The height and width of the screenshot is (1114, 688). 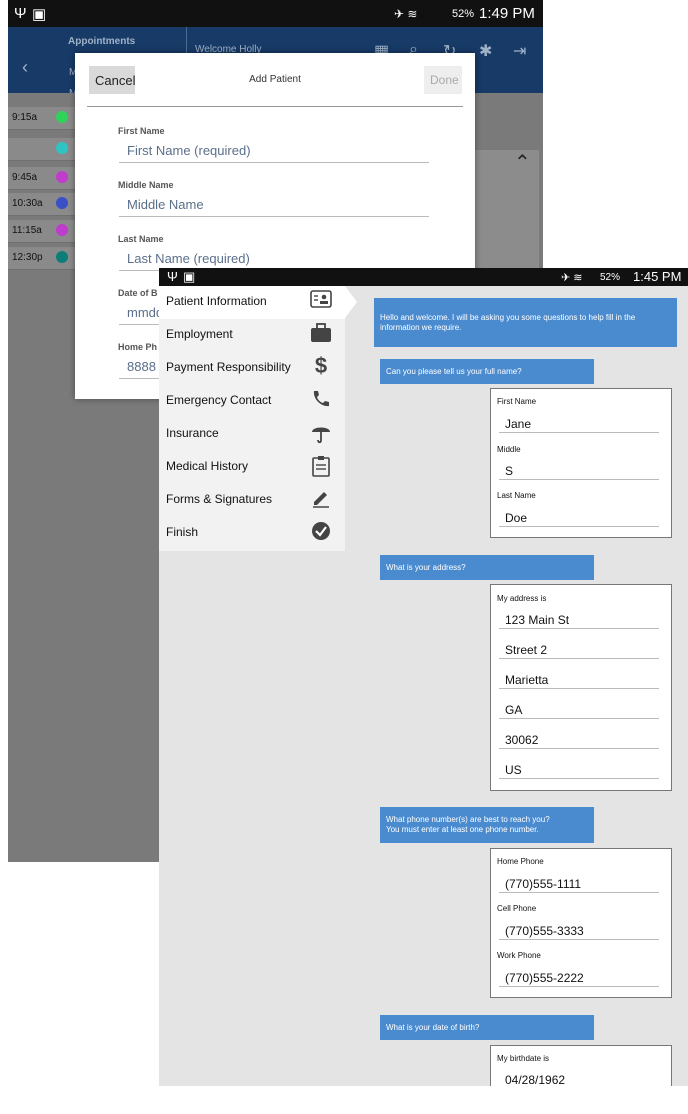 I want to click on appointments-label: Appointments, so click(x=102, y=41).